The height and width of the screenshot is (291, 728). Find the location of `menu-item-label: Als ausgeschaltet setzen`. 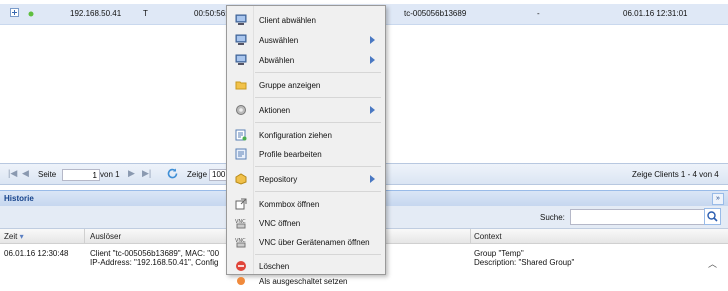

menu-item-label: Als ausgeschaltet setzen is located at coordinates (303, 281).